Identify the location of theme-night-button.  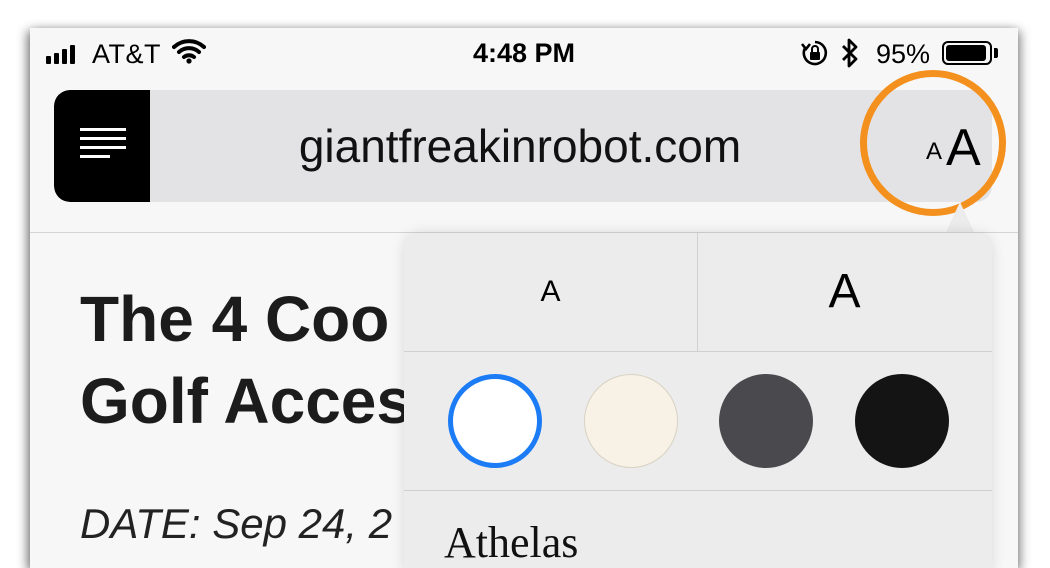
(902, 421).